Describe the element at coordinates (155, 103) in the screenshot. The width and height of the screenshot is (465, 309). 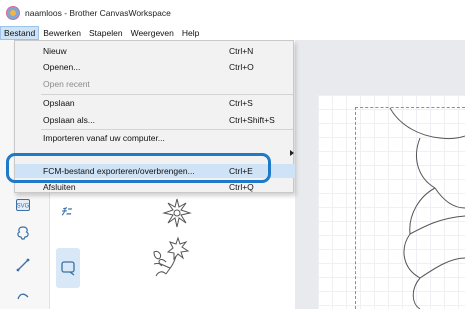
I see `menu-item-opslaan: Opslaan Ctrl+S` at that location.